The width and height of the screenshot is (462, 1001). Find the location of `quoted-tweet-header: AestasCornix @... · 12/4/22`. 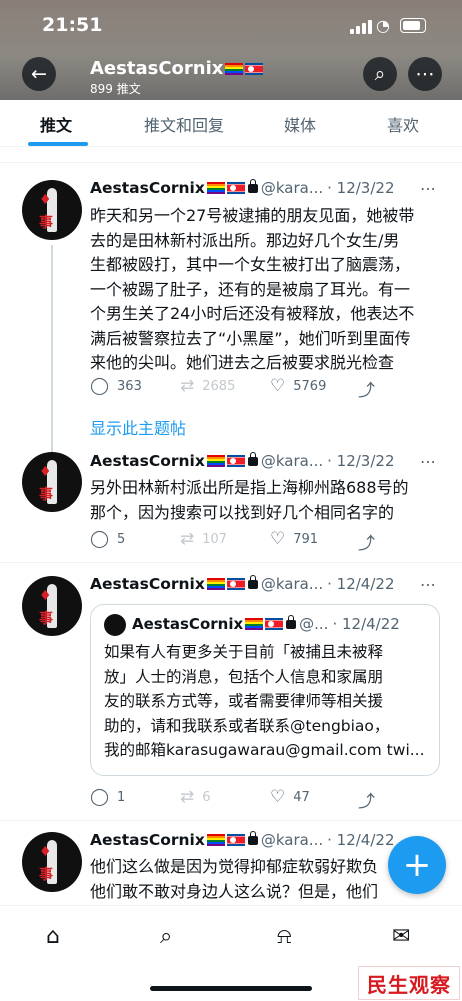

quoted-tweet-header: AestasCornix @... · 12/4/22 is located at coordinates (266, 623).